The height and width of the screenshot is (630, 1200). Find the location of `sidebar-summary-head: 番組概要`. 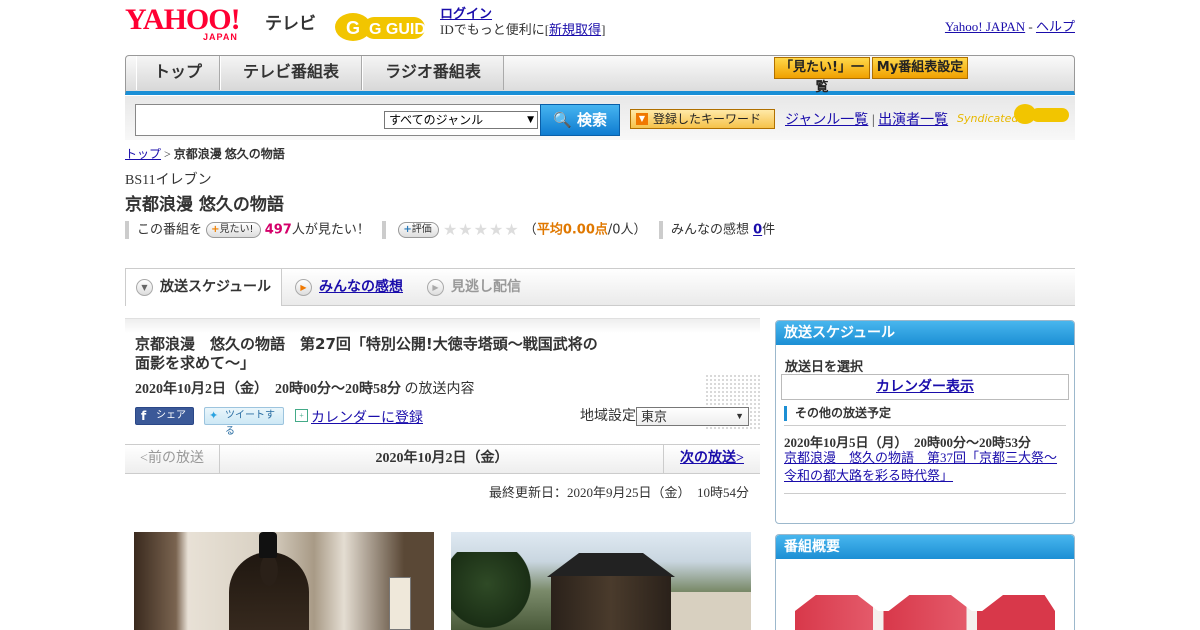

sidebar-summary-head: 番組概要 is located at coordinates (925, 547).